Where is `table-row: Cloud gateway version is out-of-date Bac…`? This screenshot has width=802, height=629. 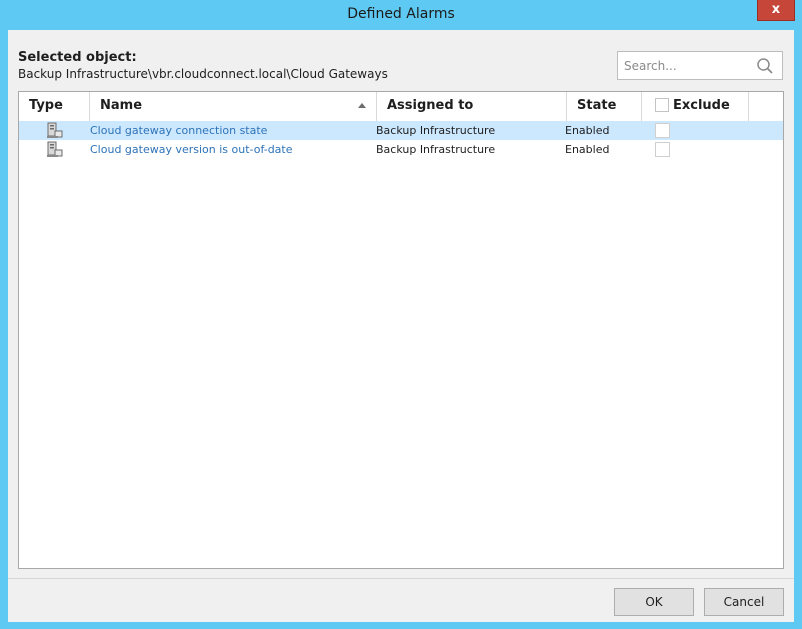 table-row: Cloud gateway version is out-of-date Bac… is located at coordinates (401, 149).